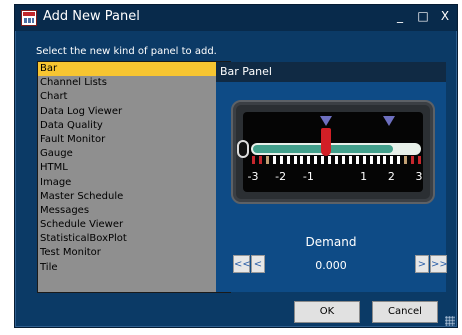 Image resolution: width=462 pixels, height=335 pixels. What do you see at coordinates (391, 176) in the screenshot?
I see `scale-label: 2` at bounding box center [391, 176].